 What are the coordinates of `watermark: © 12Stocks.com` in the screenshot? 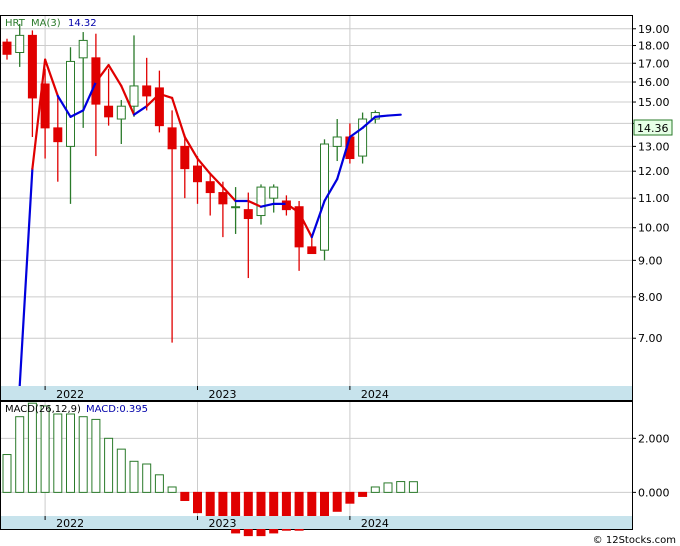 It's located at (634, 540).